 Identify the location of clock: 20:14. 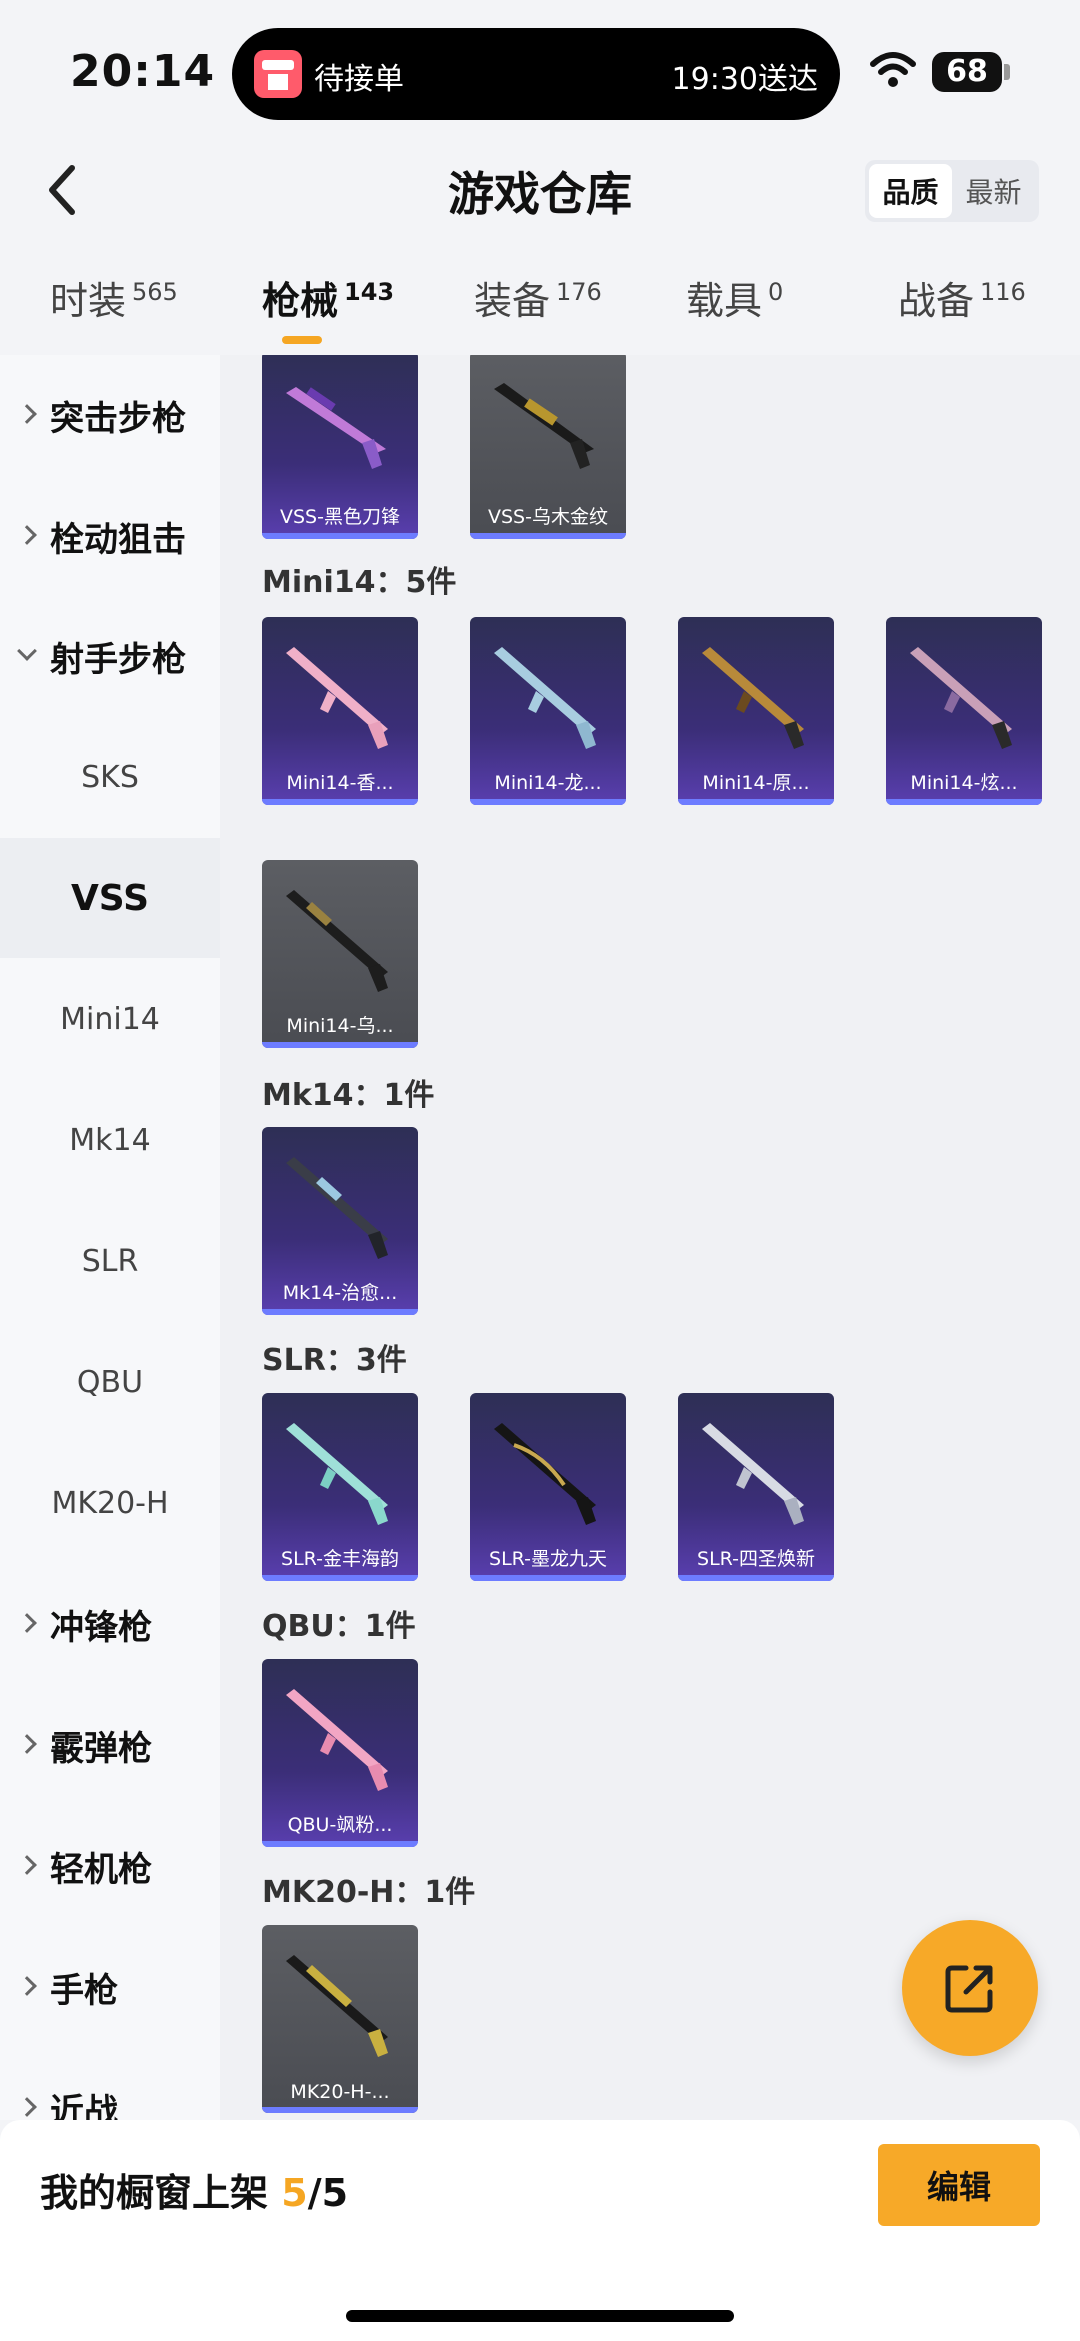
(143, 71).